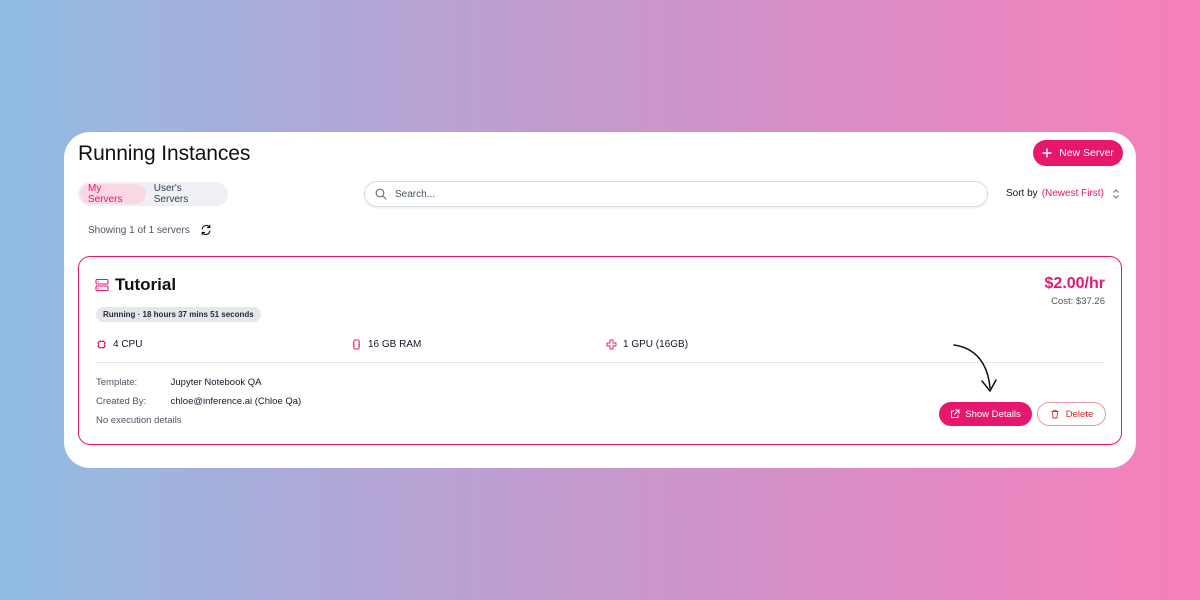 This screenshot has height=600, width=1200. I want to click on spec-ram: 16 GB RAM, so click(386, 344).